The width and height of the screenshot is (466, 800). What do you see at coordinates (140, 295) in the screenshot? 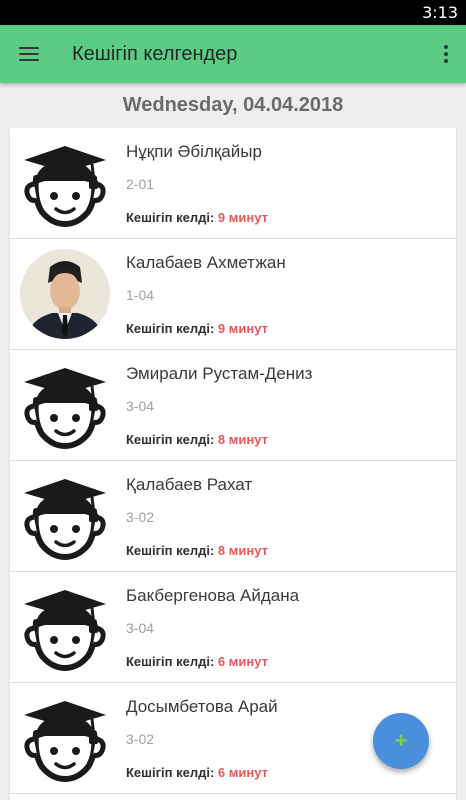
I see `student-room: 1-04` at bounding box center [140, 295].